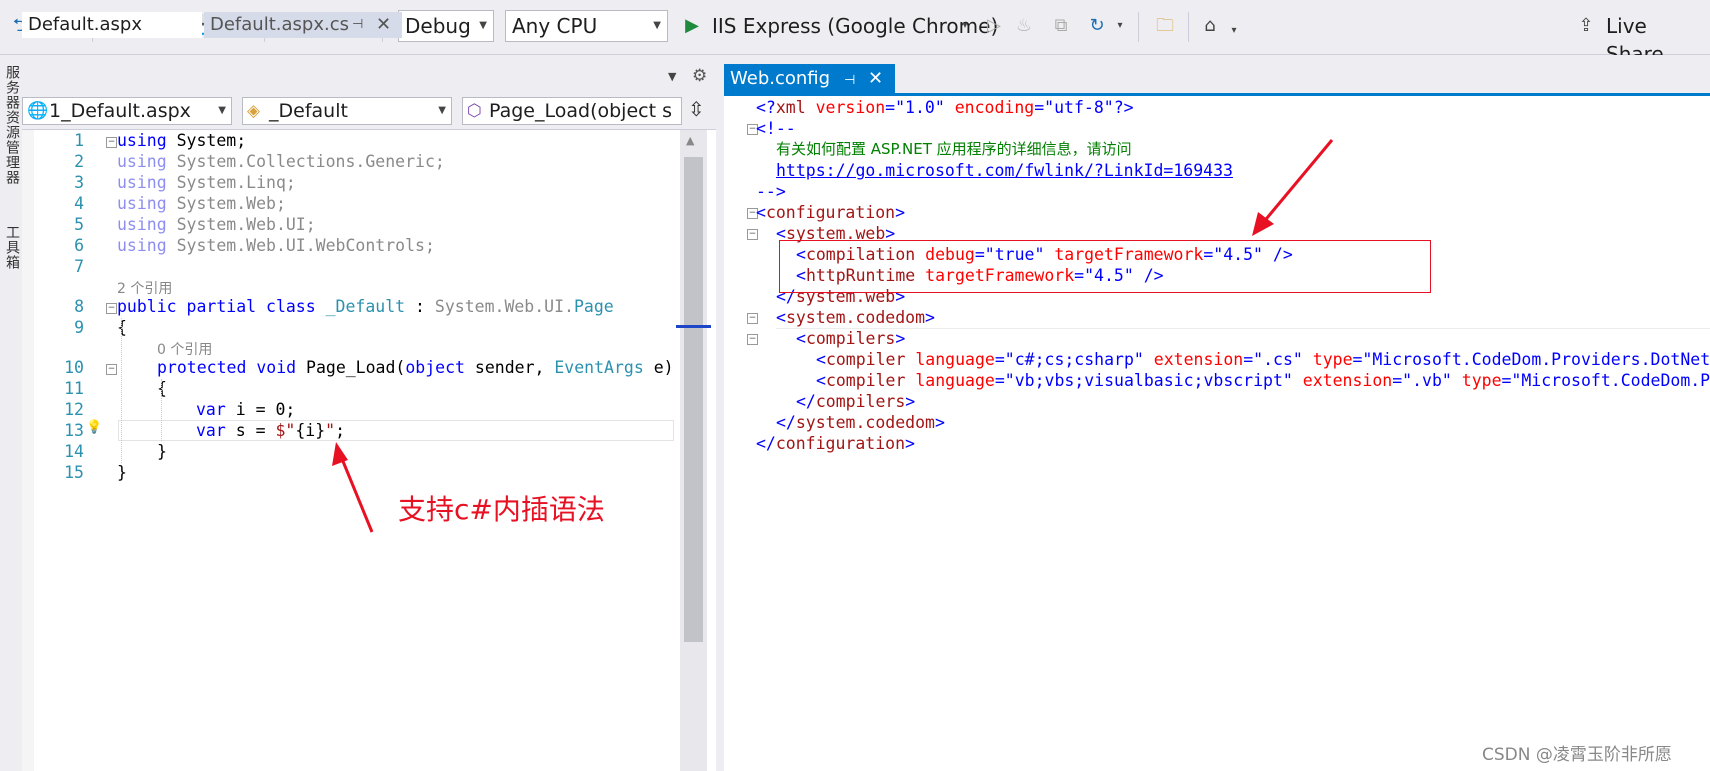  I want to click on line-number: 10, so click(74, 367).